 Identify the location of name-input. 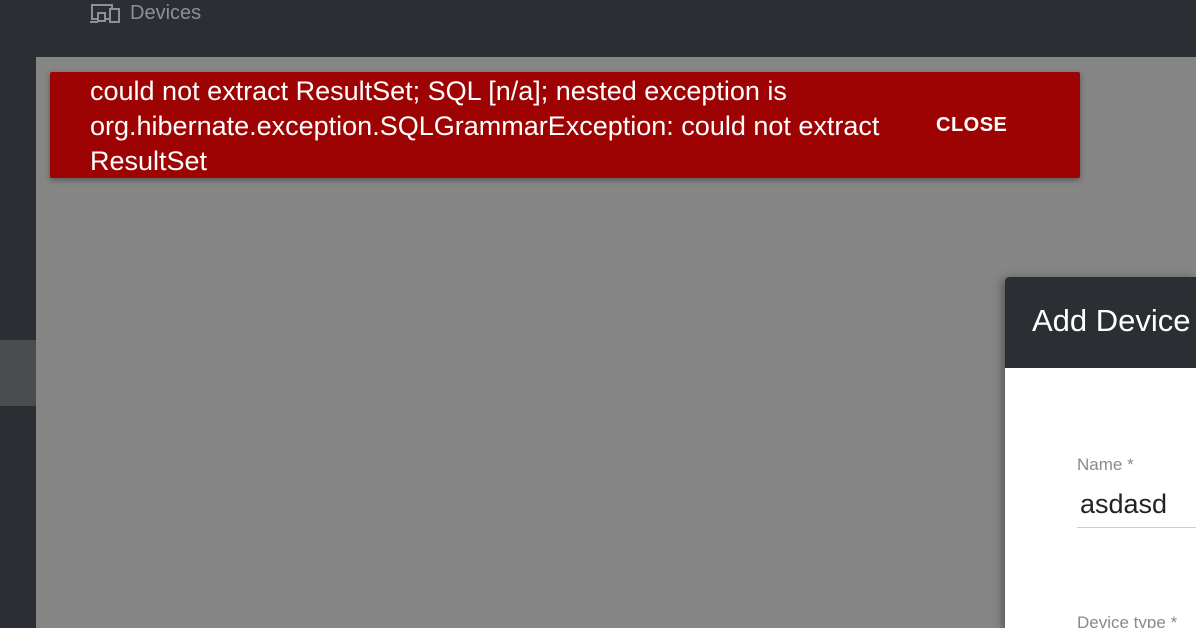
(1138, 504).